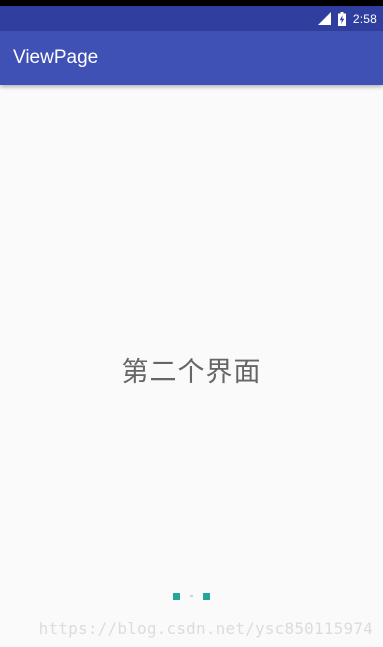 This screenshot has height=647, width=383. Describe the element at coordinates (205, 628) in the screenshot. I see `watermark-text: https://blog.csdn.net/ysc850115974` at that location.